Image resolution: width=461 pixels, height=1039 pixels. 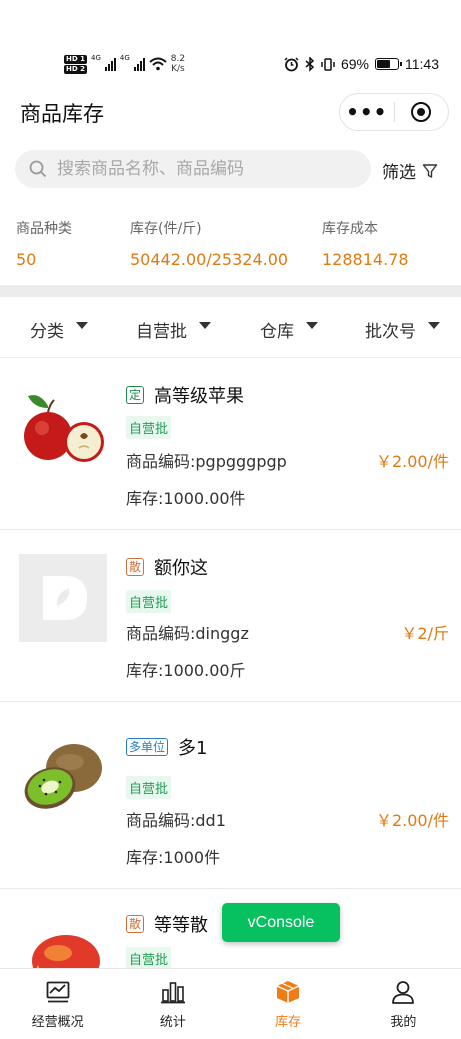 What do you see at coordinates (26, 259) in the screenshot?
I see `stat-value: 50` at bounding box center [26, 259].